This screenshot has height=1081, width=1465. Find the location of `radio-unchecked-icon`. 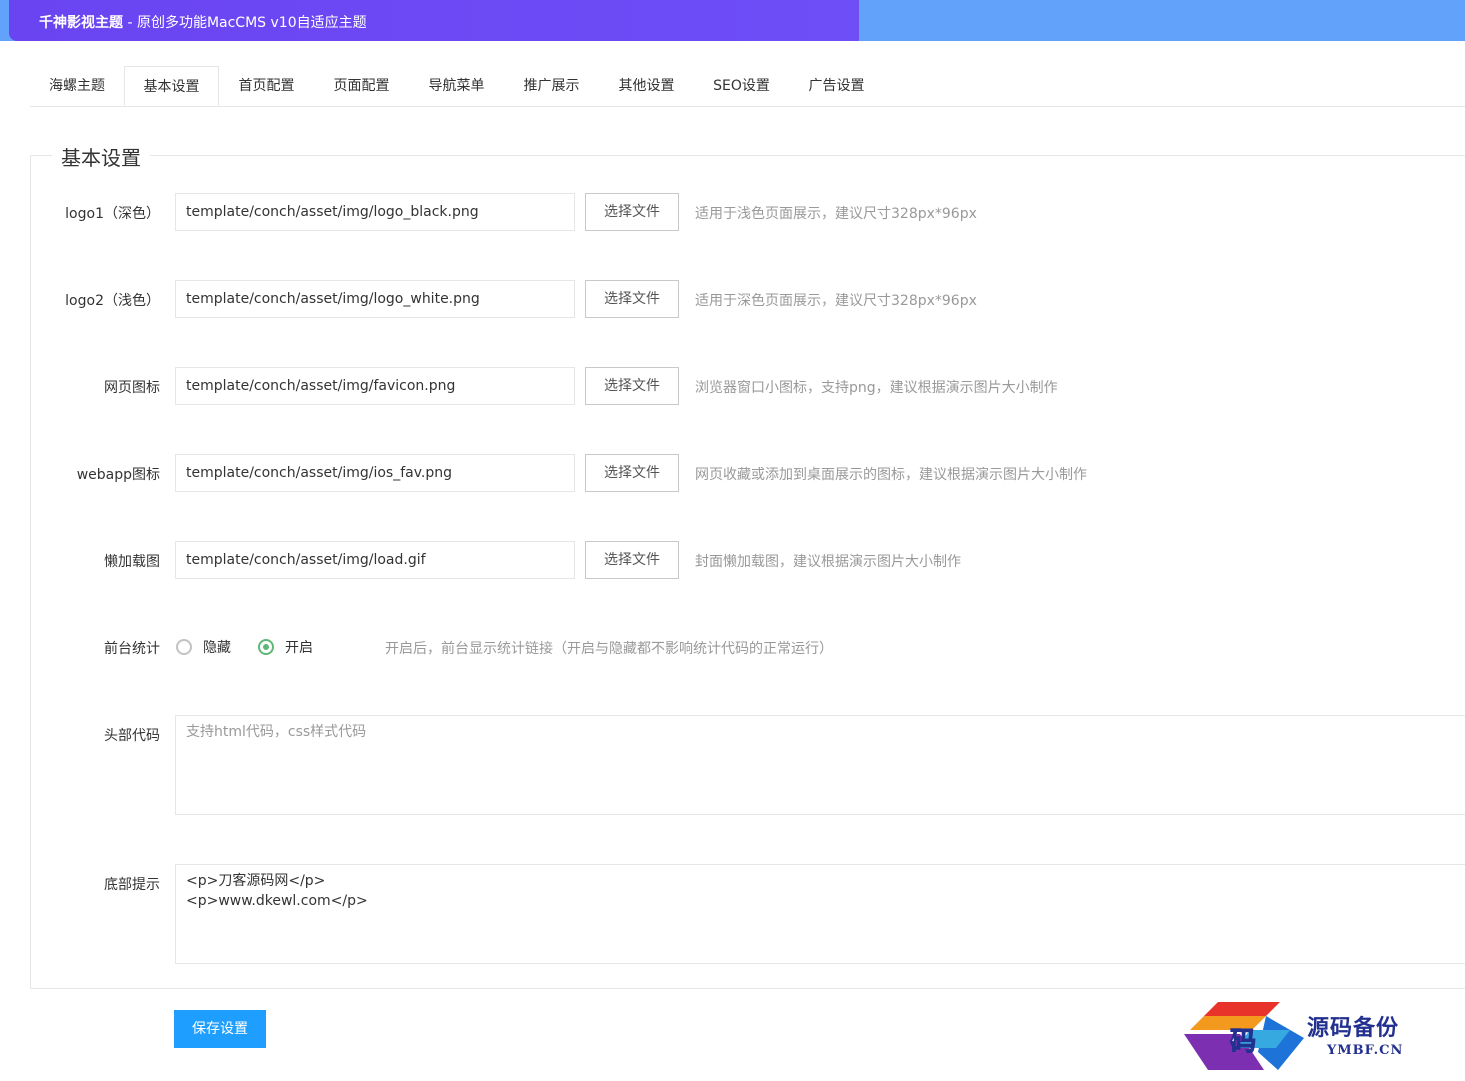

radio-unchecked-icon is located at coordinates (184, 647).